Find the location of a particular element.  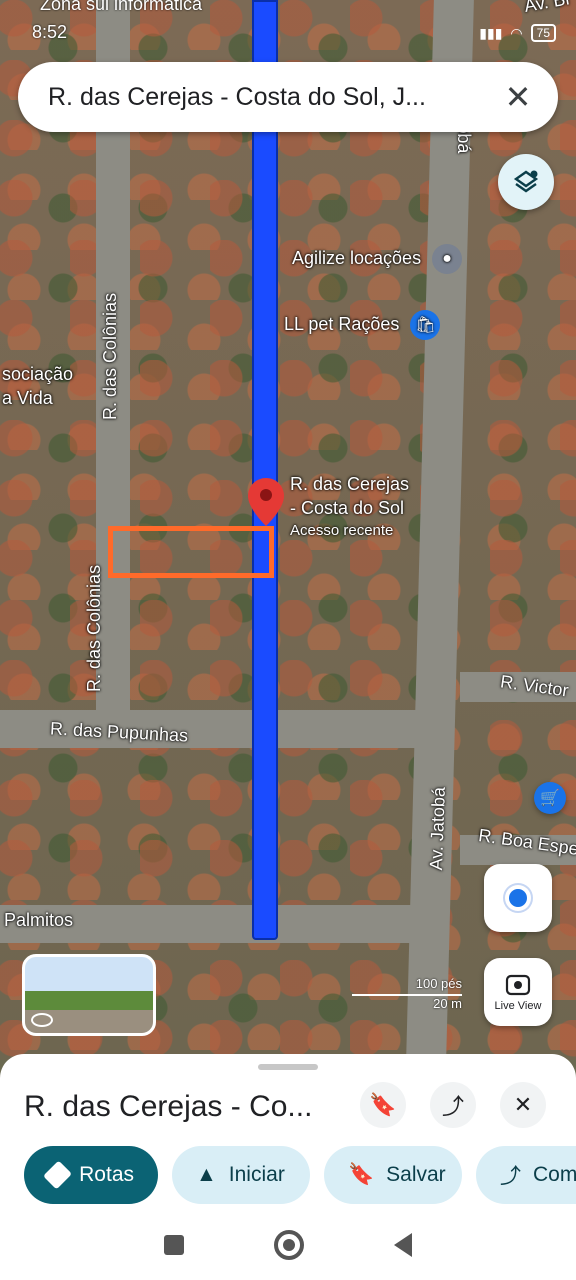

poi-llpet-label: LL pet Rações is located at coordinates (342, 323).